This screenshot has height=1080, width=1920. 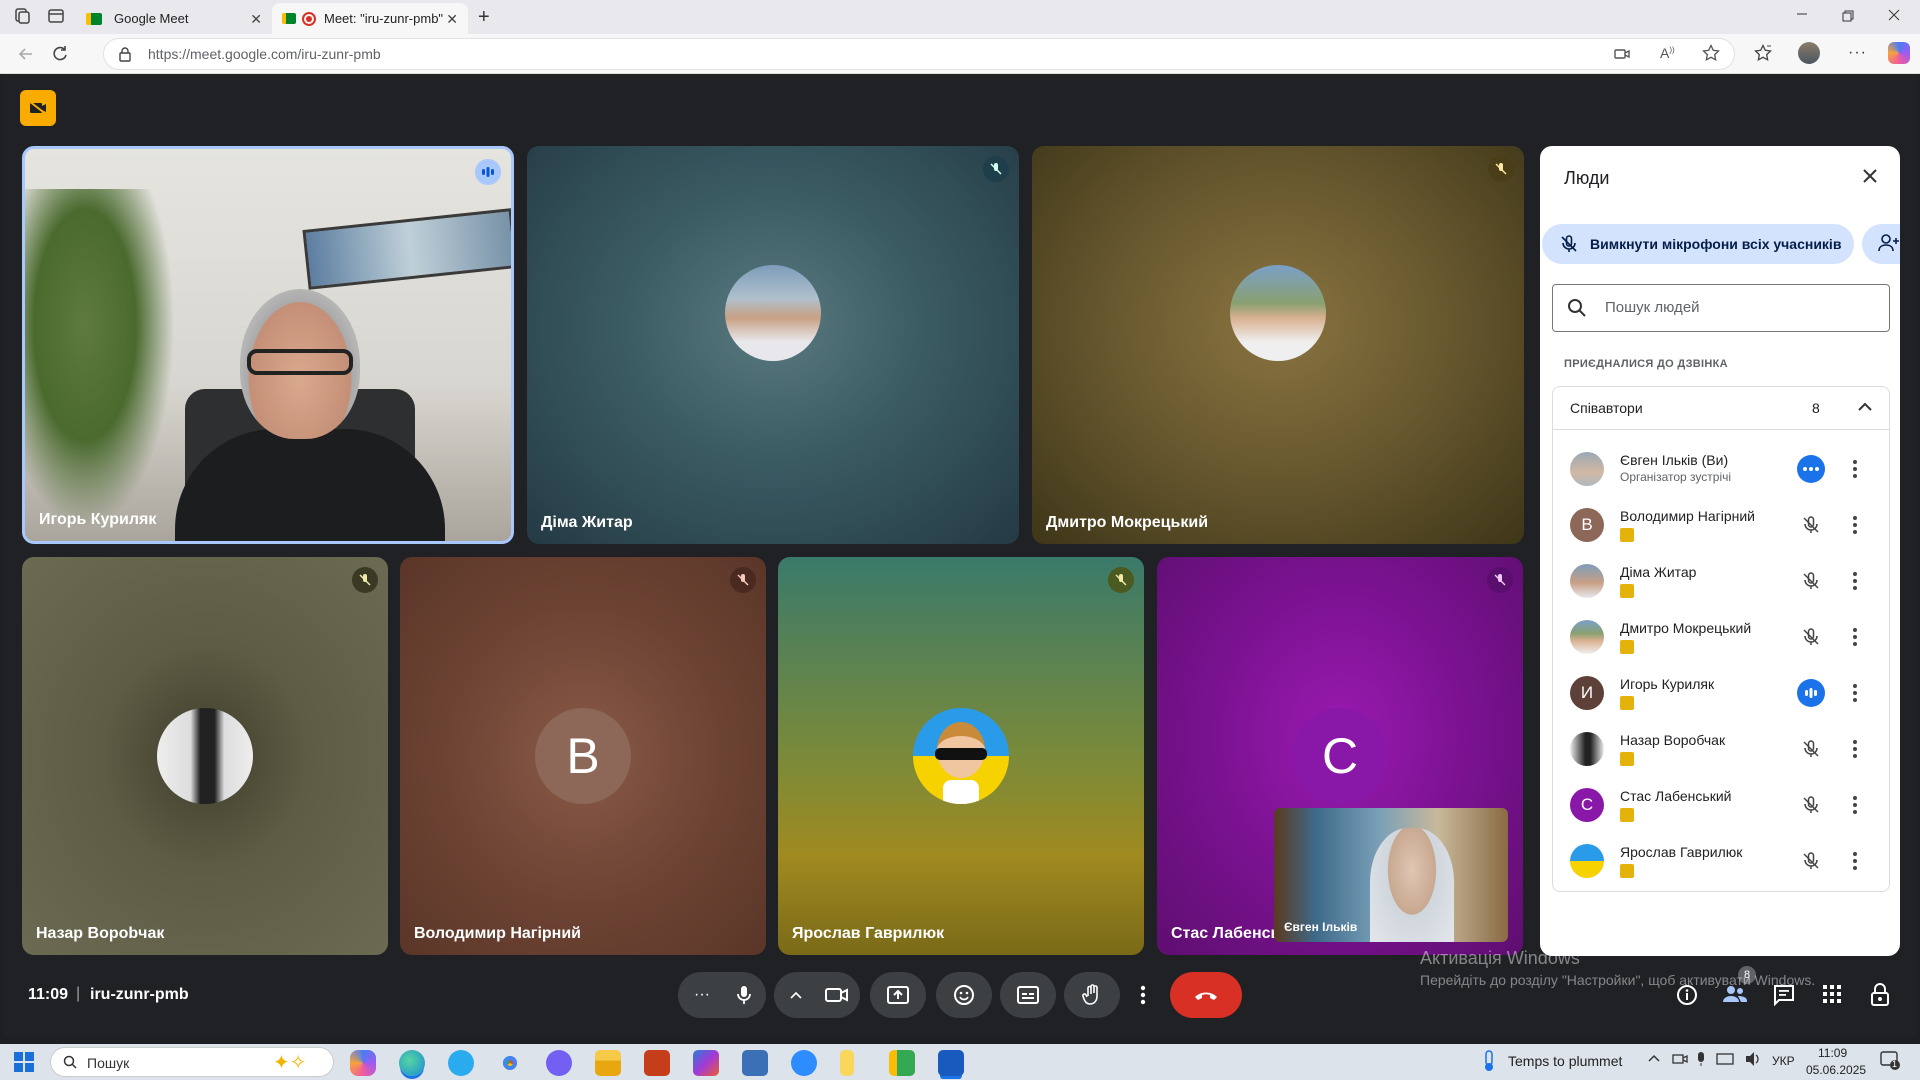 What do you see at coordinates (1711, 53) in the screenshot?
I see `favorite-star-icon` at bounding box center [1711, 53].